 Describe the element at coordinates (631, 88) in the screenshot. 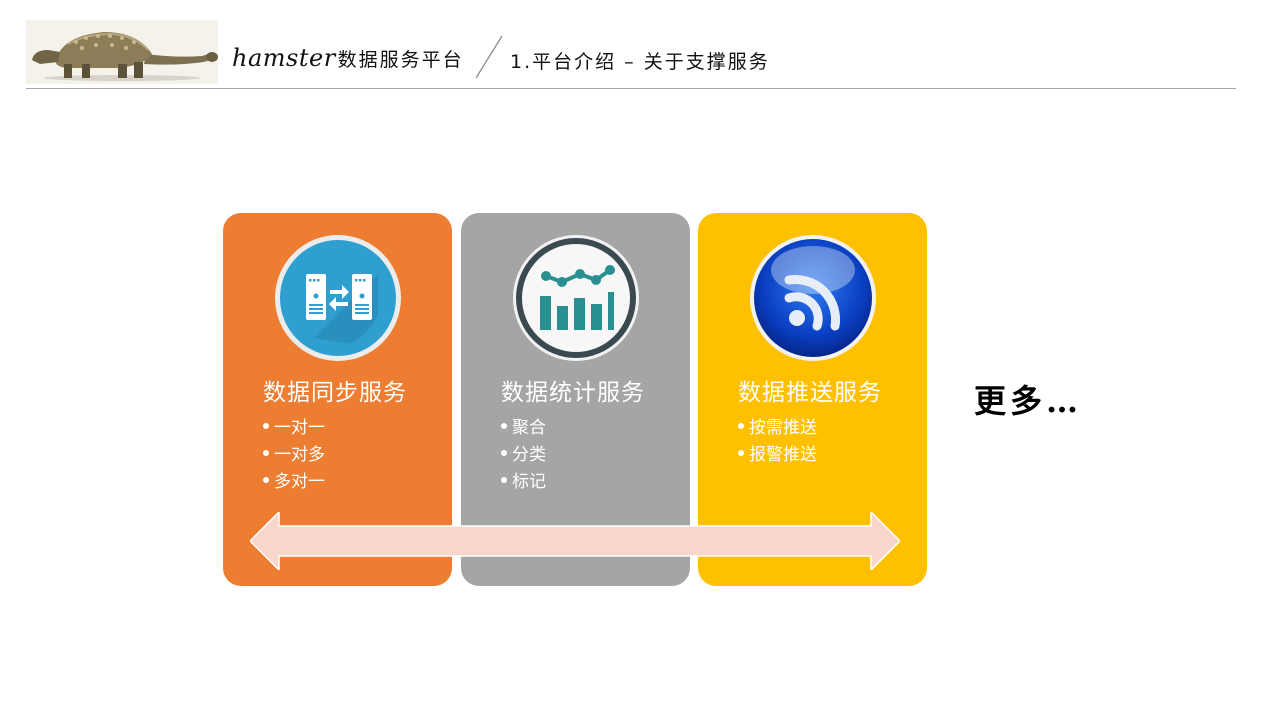

I see `header-divider` at that location.